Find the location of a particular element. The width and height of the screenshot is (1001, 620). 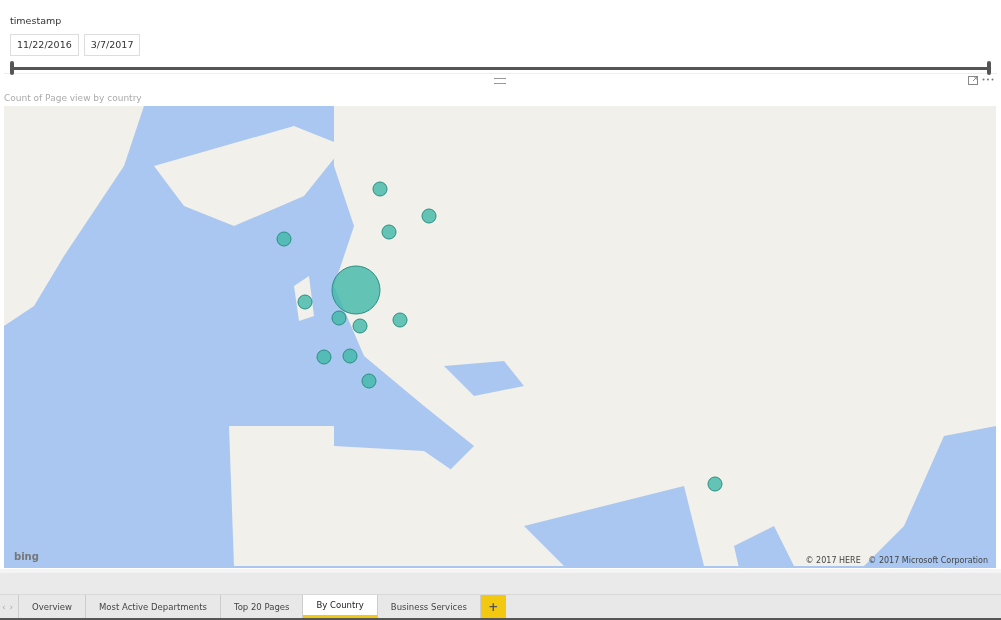

page-tab: Most Active Departments is located at coordinates (153, 606).